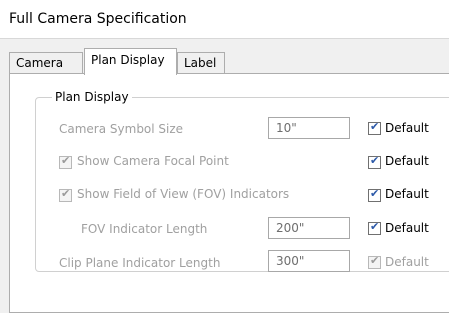 The height and width of the screenshot is (313, 449). I want to click on focal-point-default-checkbox, so click(374, 161).